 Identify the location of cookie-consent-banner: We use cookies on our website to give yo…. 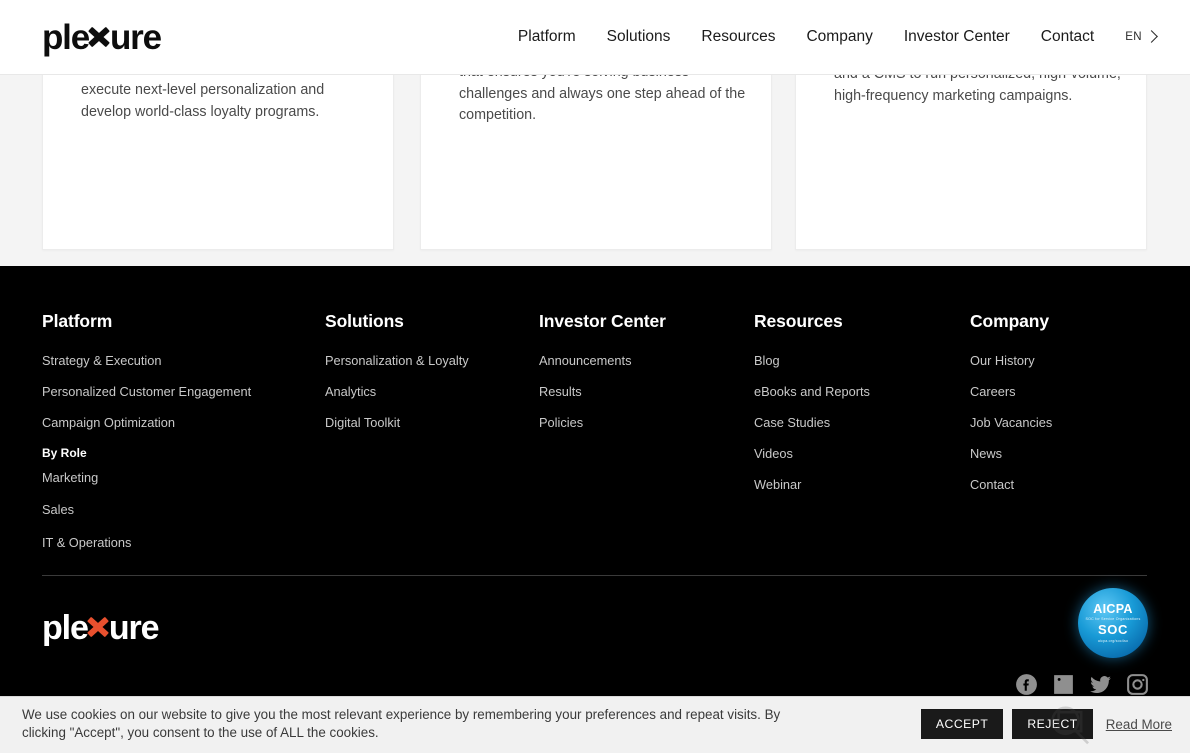
(595, 724).